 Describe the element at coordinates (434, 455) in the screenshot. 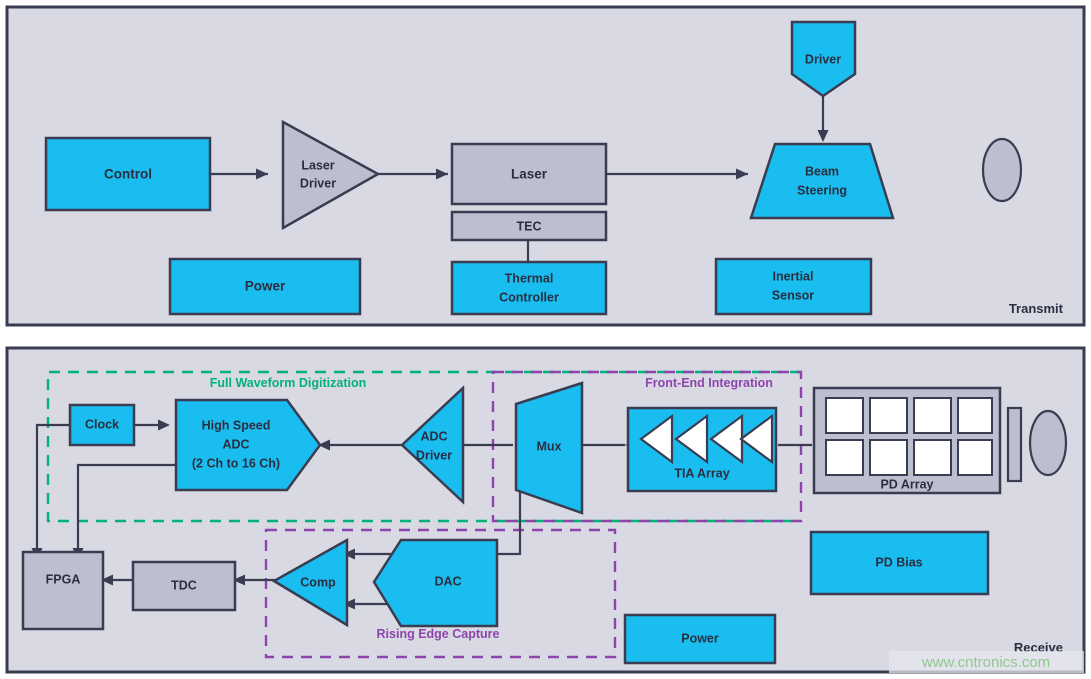

I see `adc-driver-label-line2: Driver` at that location.